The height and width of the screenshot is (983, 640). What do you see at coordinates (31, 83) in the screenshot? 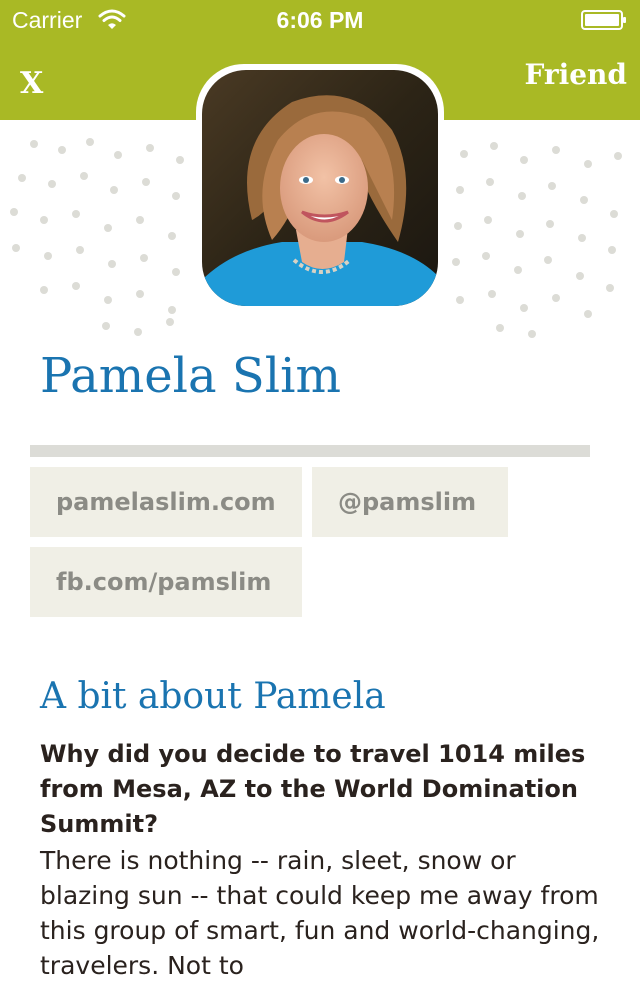
I see `close-button: X` at bounding box center [31, 83].